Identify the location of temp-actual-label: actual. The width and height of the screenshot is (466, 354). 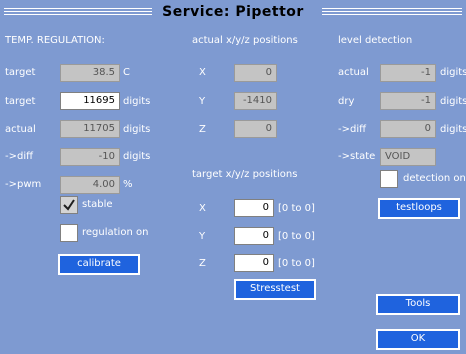
(20, 129).